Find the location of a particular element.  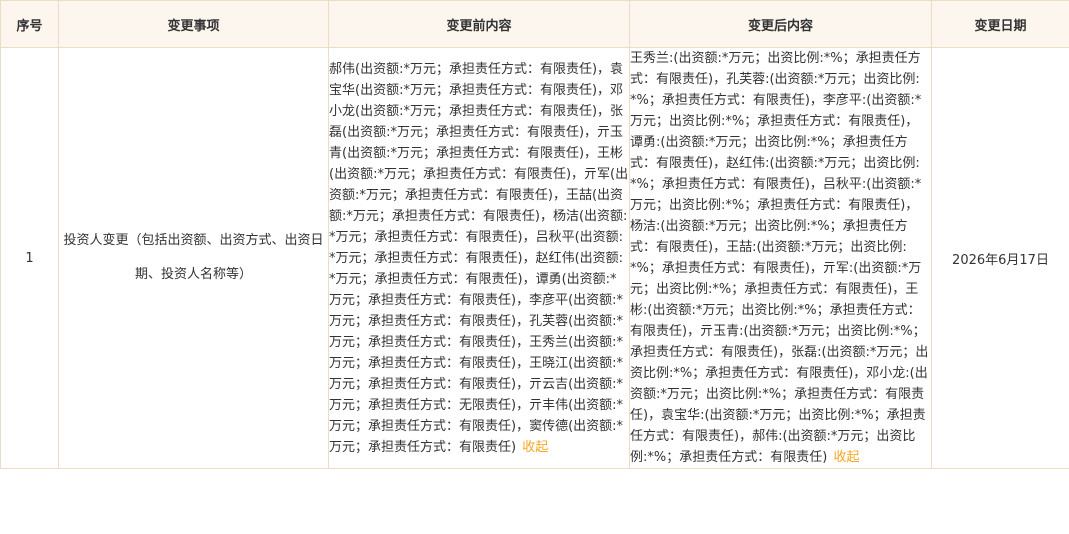

header-after-content: 变更后内容 is located at coordinates (780, 24).